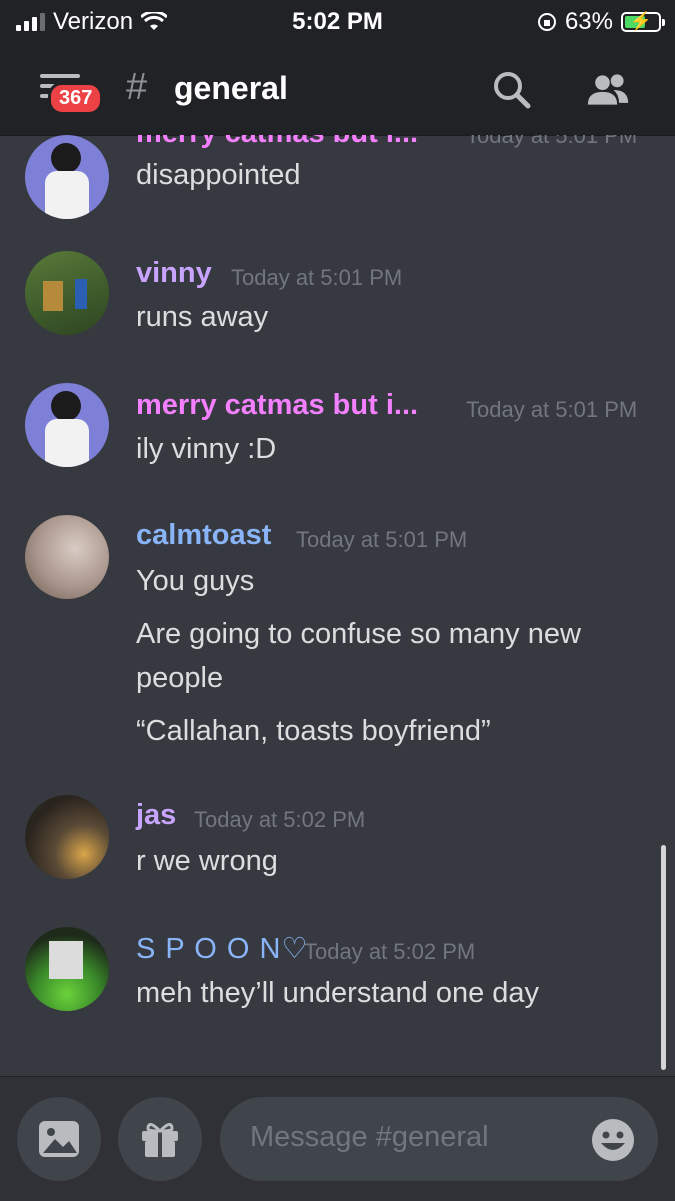 The width and height of the screenshot is (675, 1201). I want to click on notification-badge: 367, so click(76, 98).